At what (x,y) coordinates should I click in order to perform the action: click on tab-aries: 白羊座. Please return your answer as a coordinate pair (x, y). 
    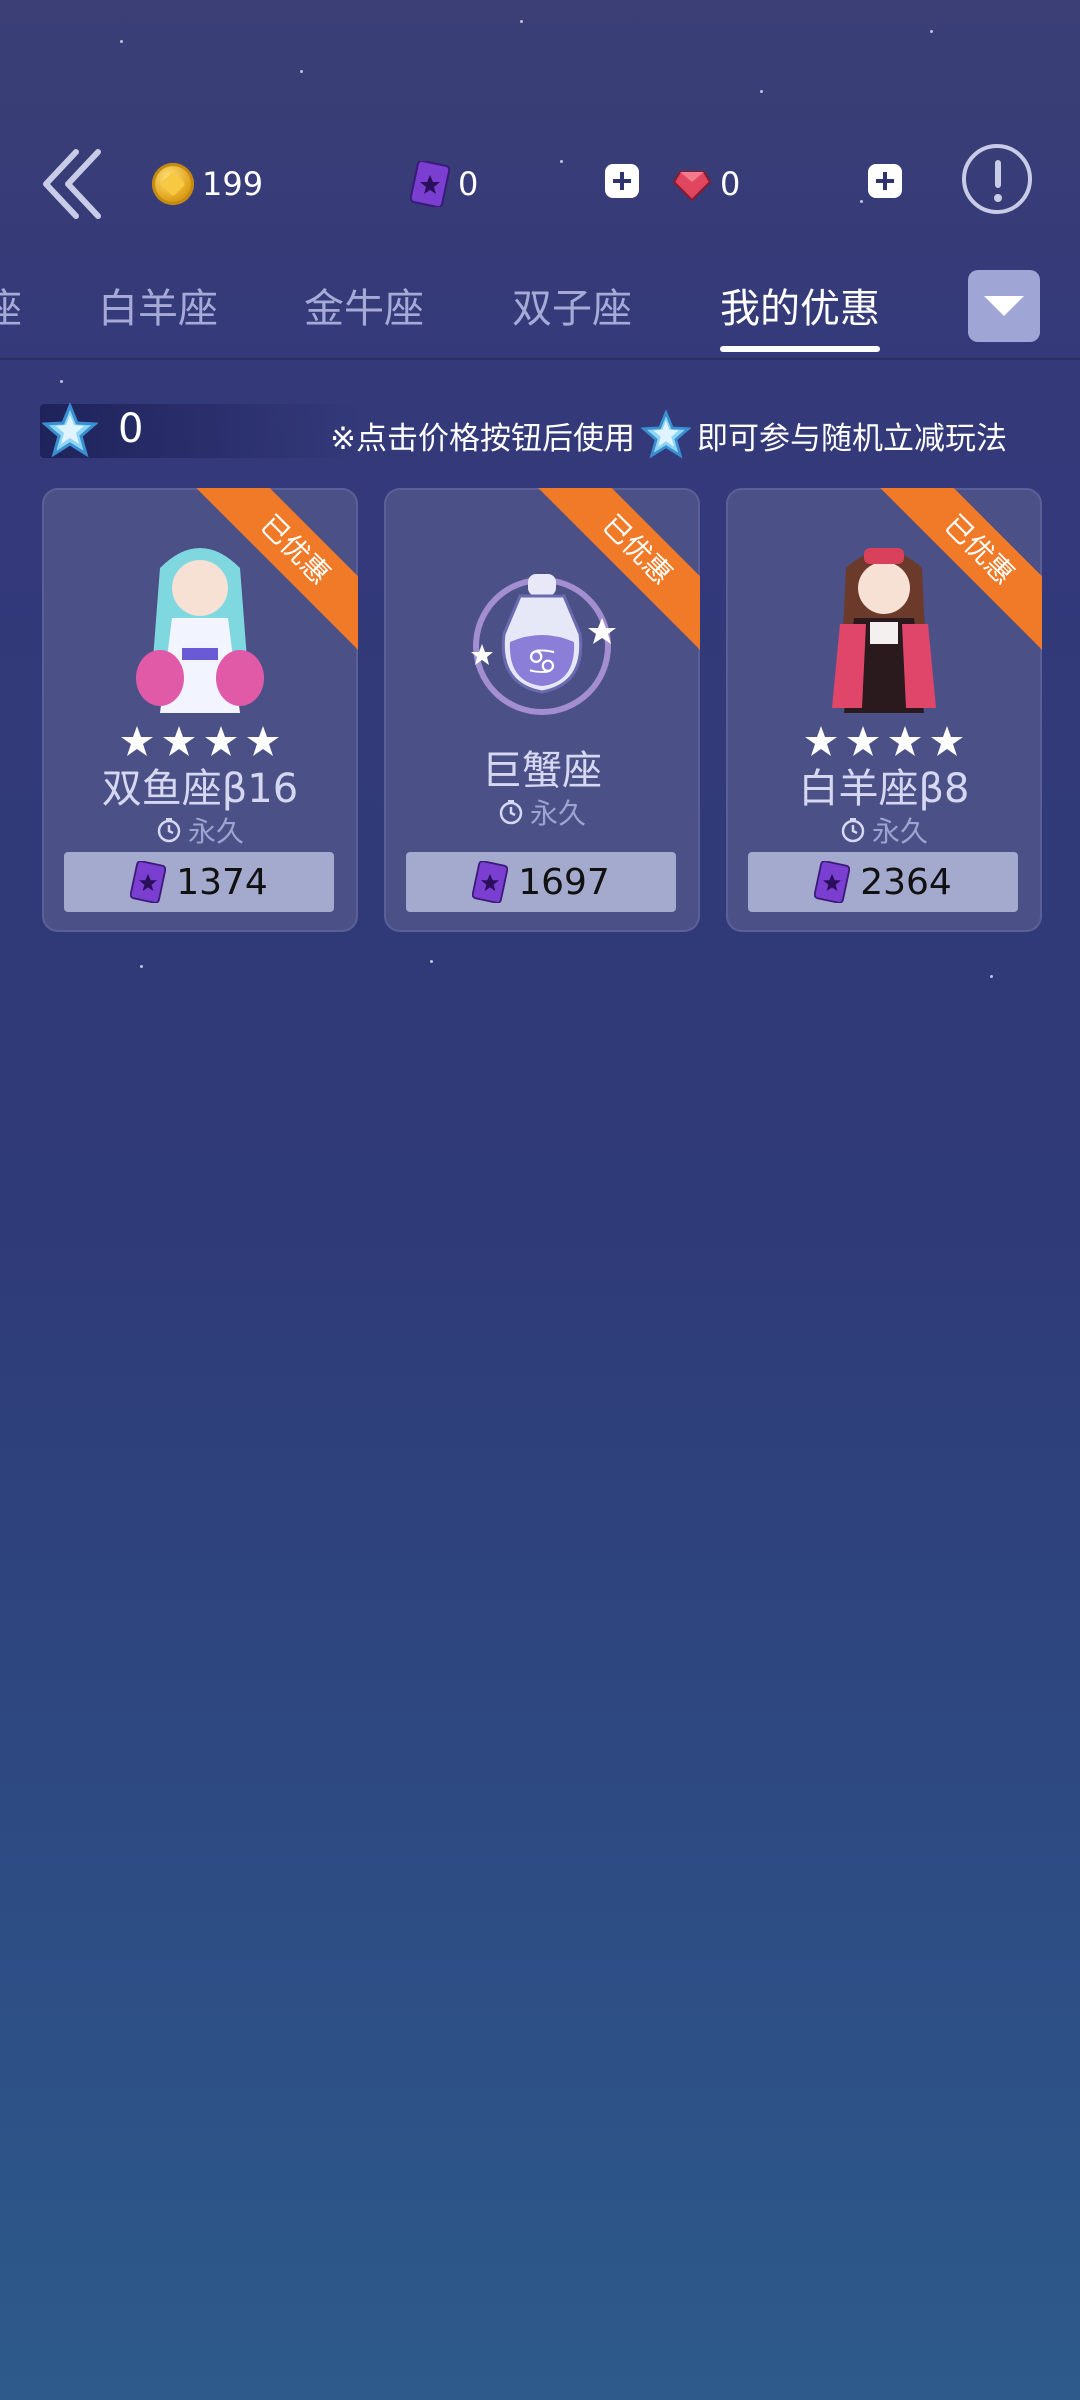
    Looking at the image, I should click on (158, 305).